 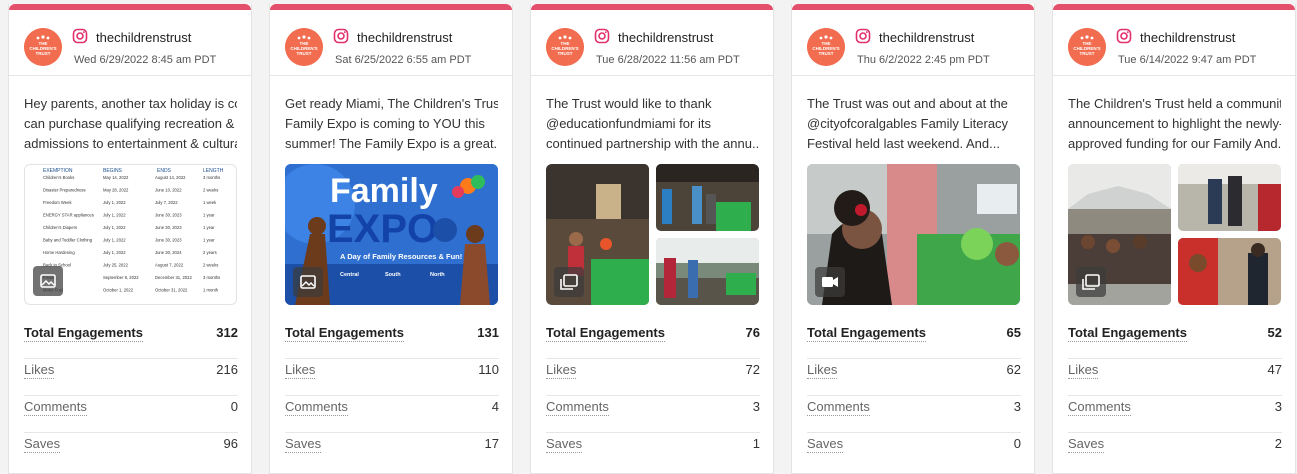 What do you see at coordinates (227, 369) in the screenshot?
I see `stat-value: 216` at bounding box center [227, 369].